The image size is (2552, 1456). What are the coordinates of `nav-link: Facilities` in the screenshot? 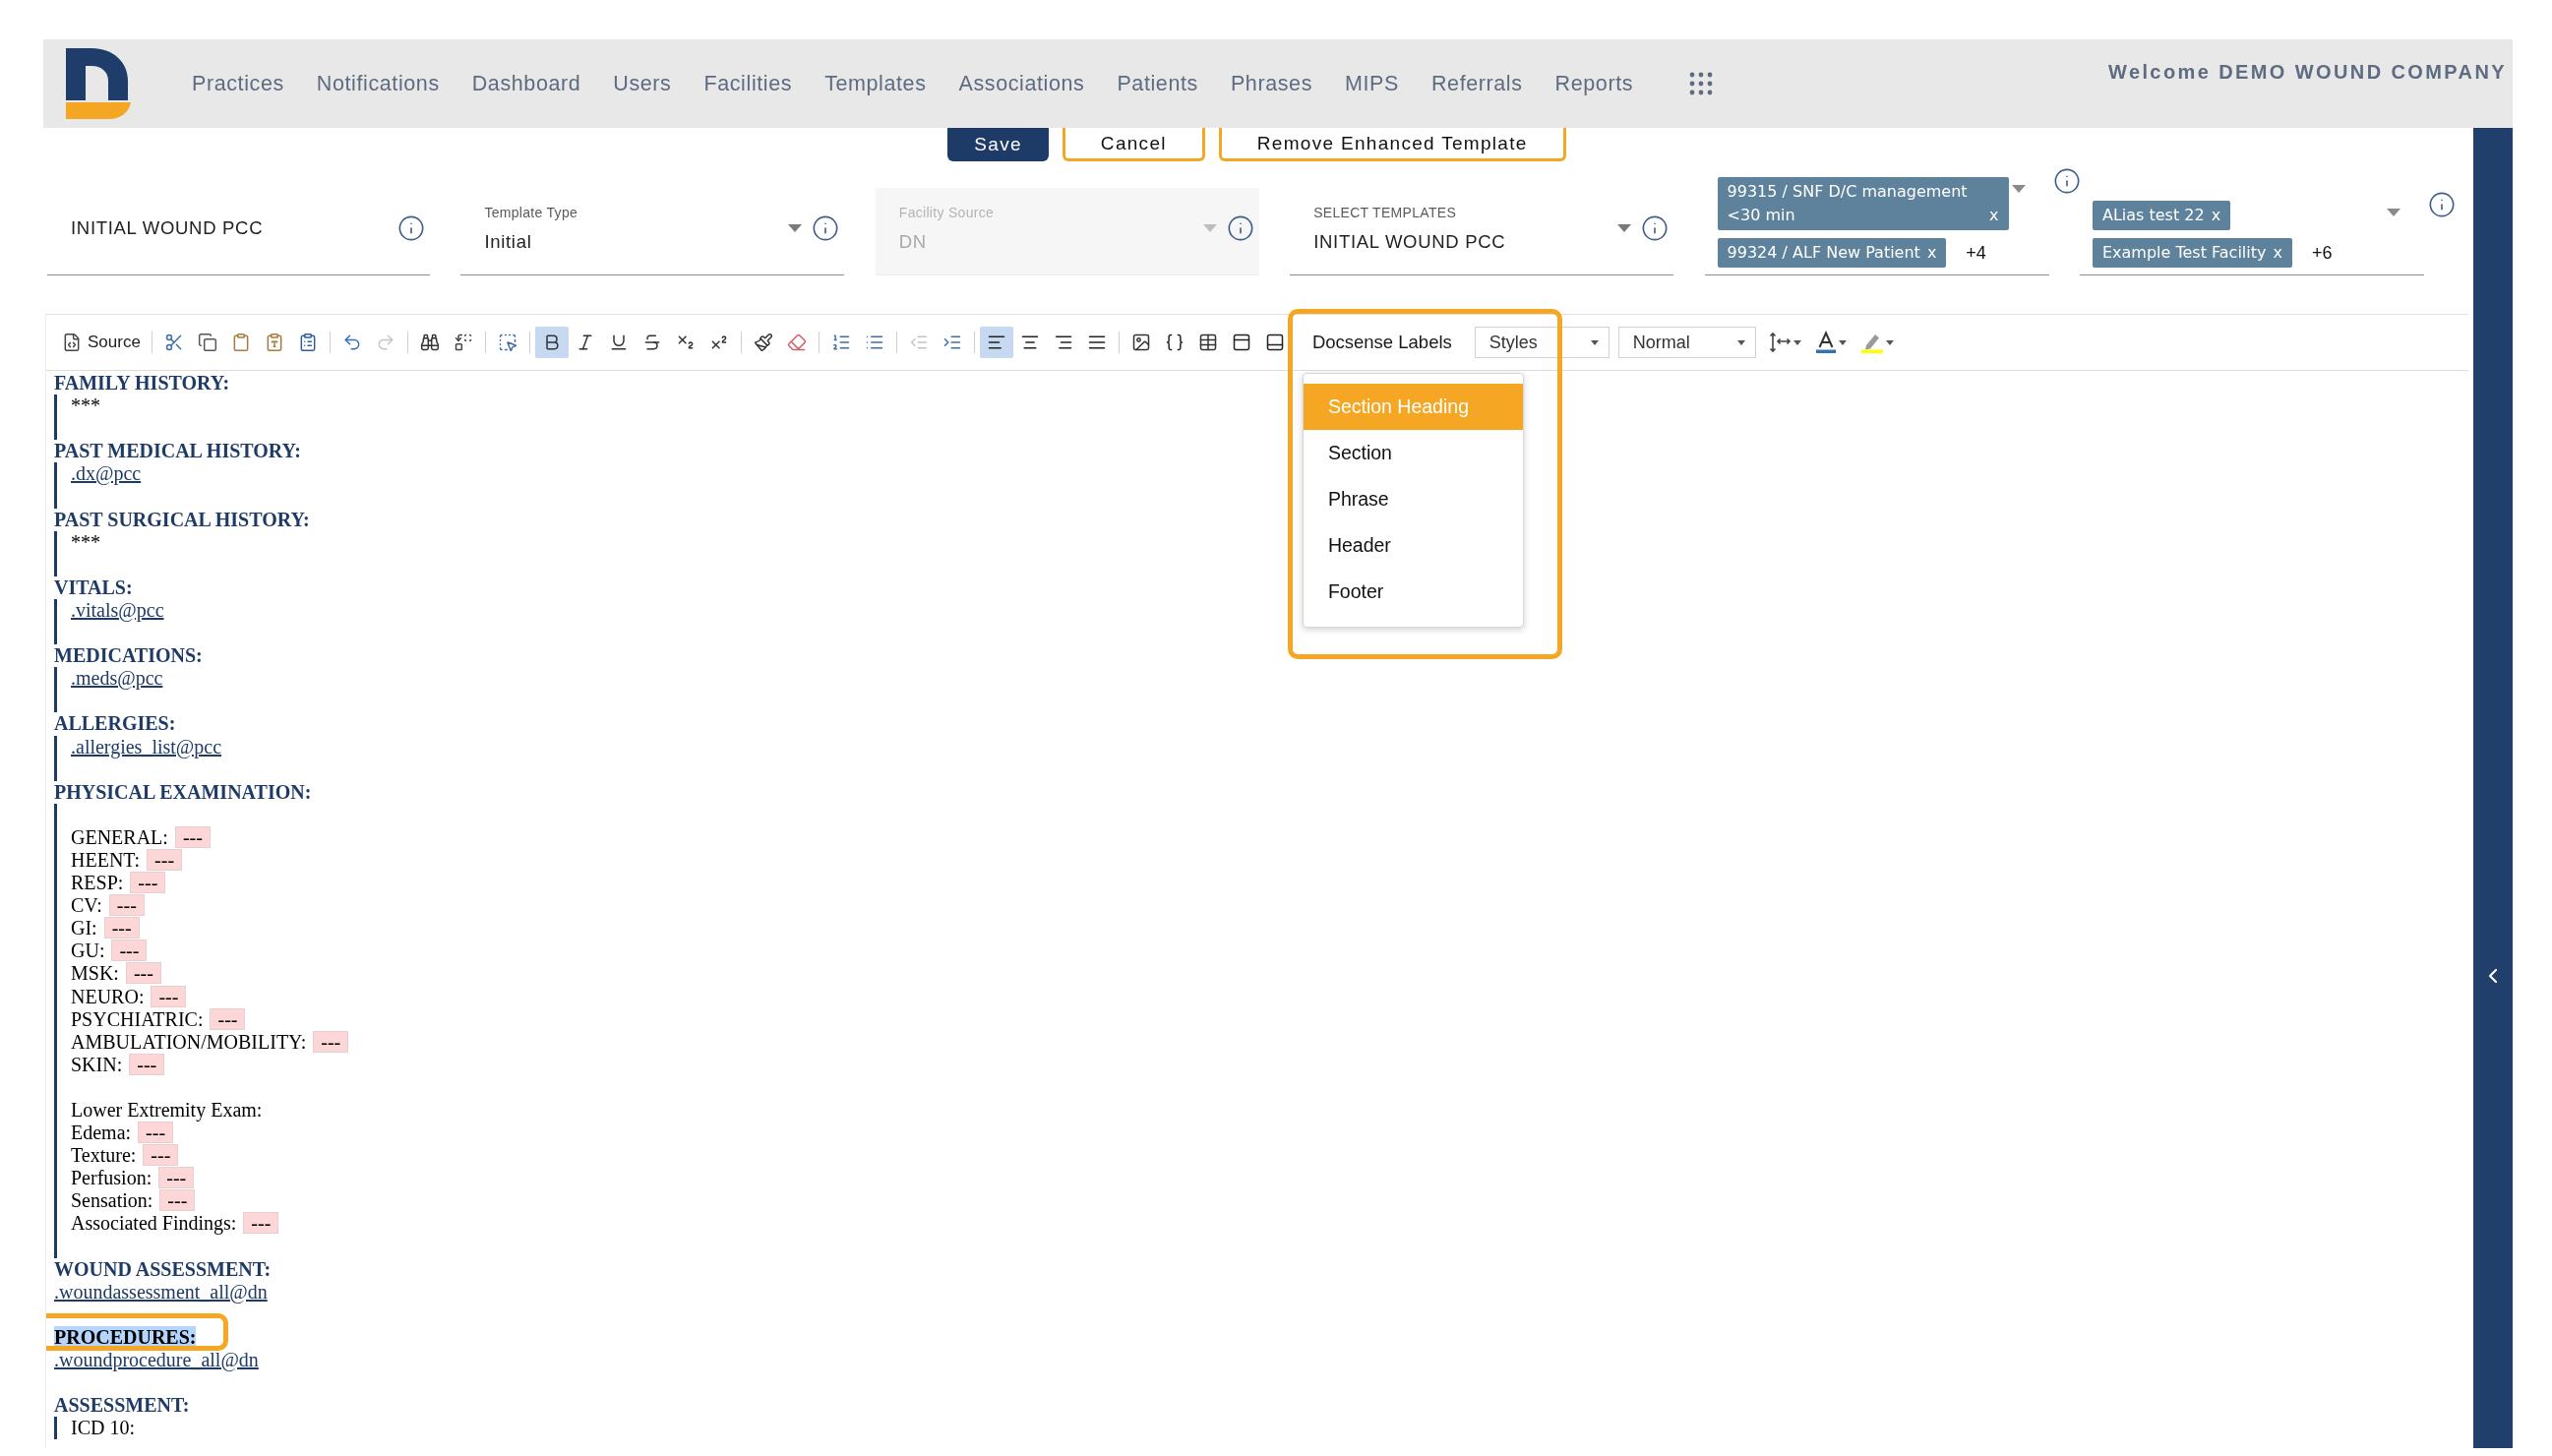 It's located at (748, 83).